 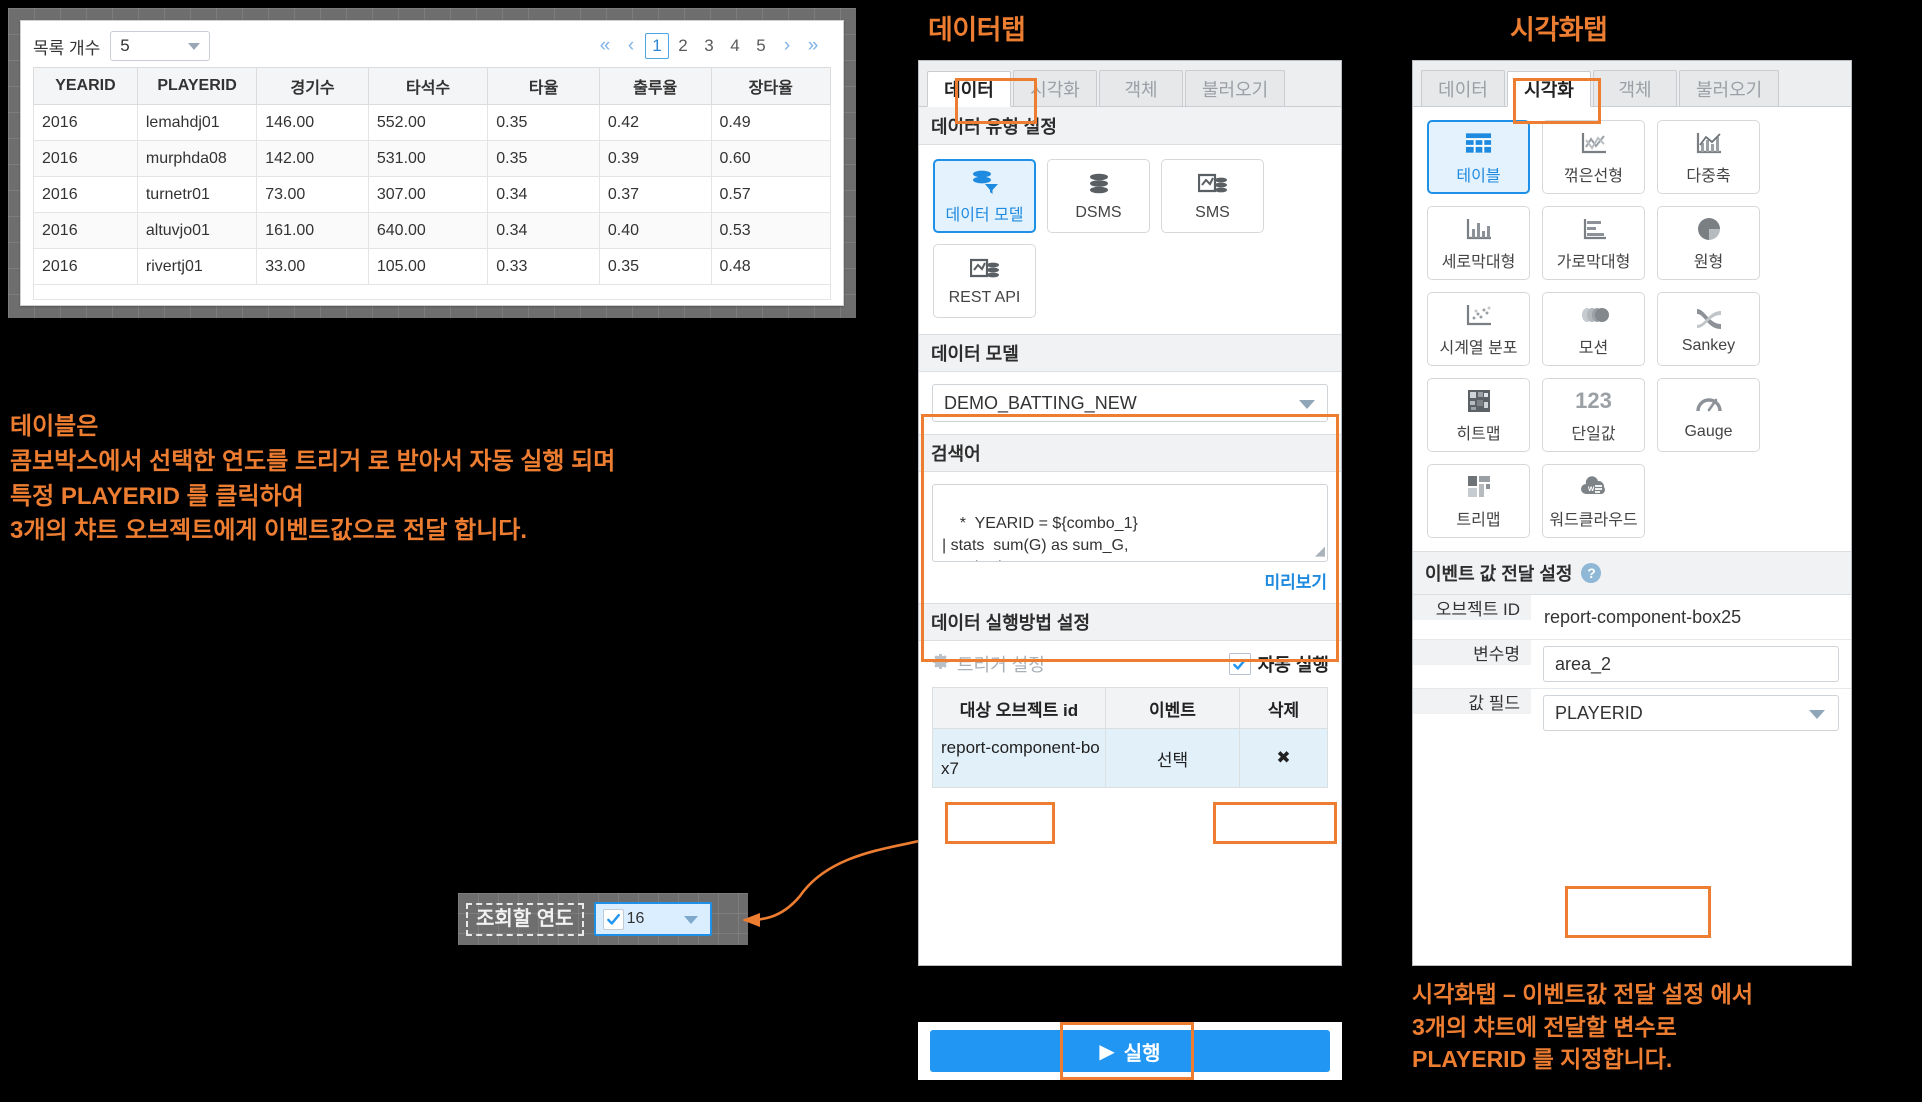 What do you see at coordinates (1098, 196) in the screenshot?
I see `tile-dsms: DSMS` at bounding box center [1098, 196].